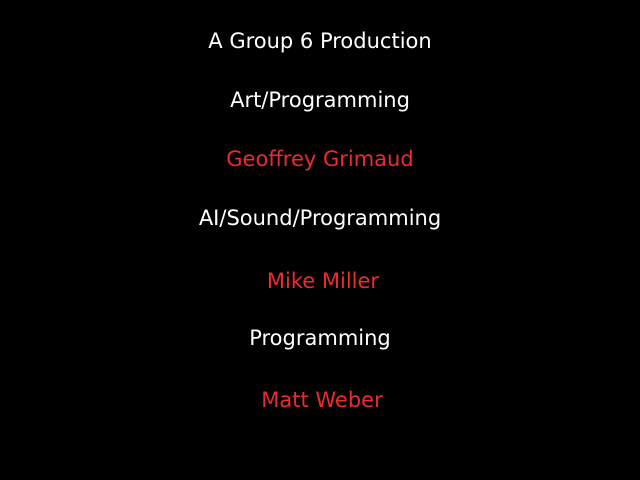  Describe the element at coordinates (320, 159) in the screenshot. I see `credit-name-geoffrey-grimaud: Geoffrey Grimaud` at that location.